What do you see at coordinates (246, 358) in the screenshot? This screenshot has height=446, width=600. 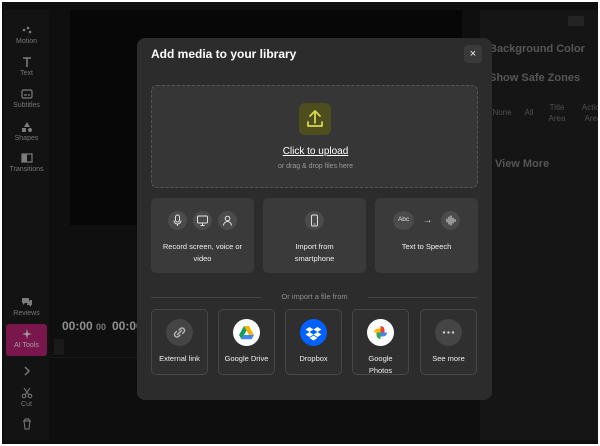 I see `source-label: Google Drive` at bounding box center [246, 358].